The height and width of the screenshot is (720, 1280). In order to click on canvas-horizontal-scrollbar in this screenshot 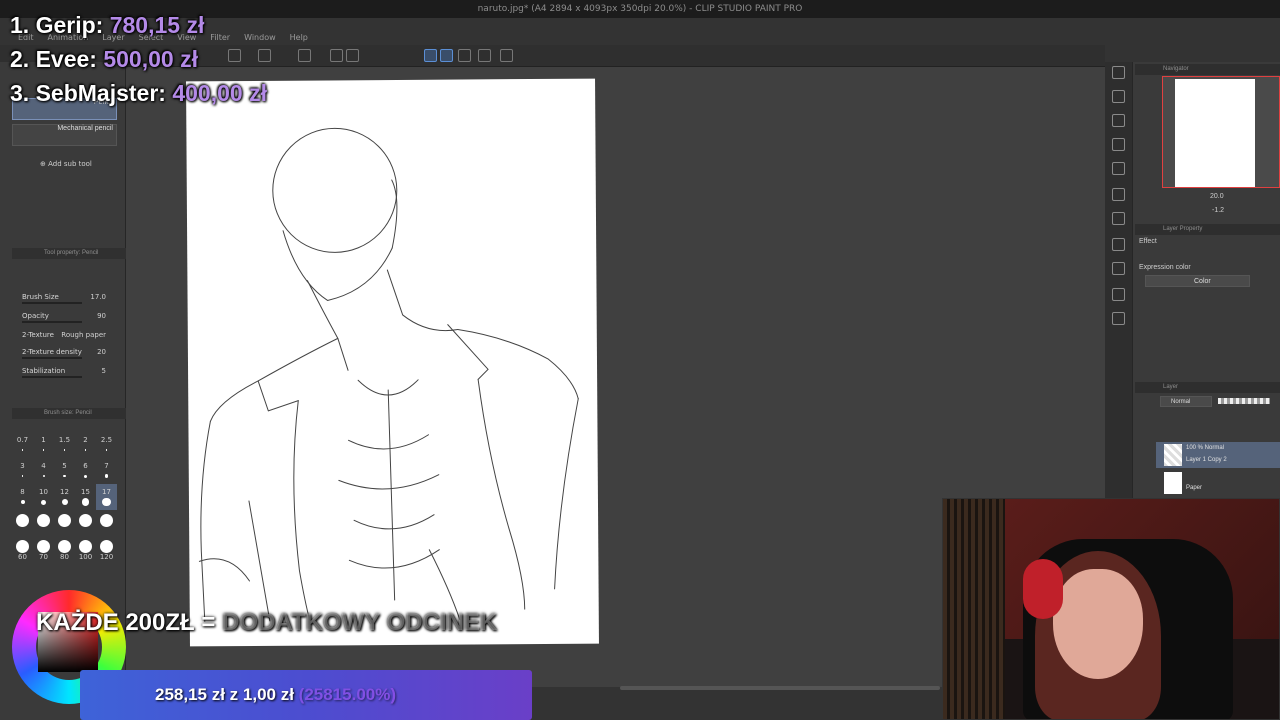, I will do `click(780, 688)`.